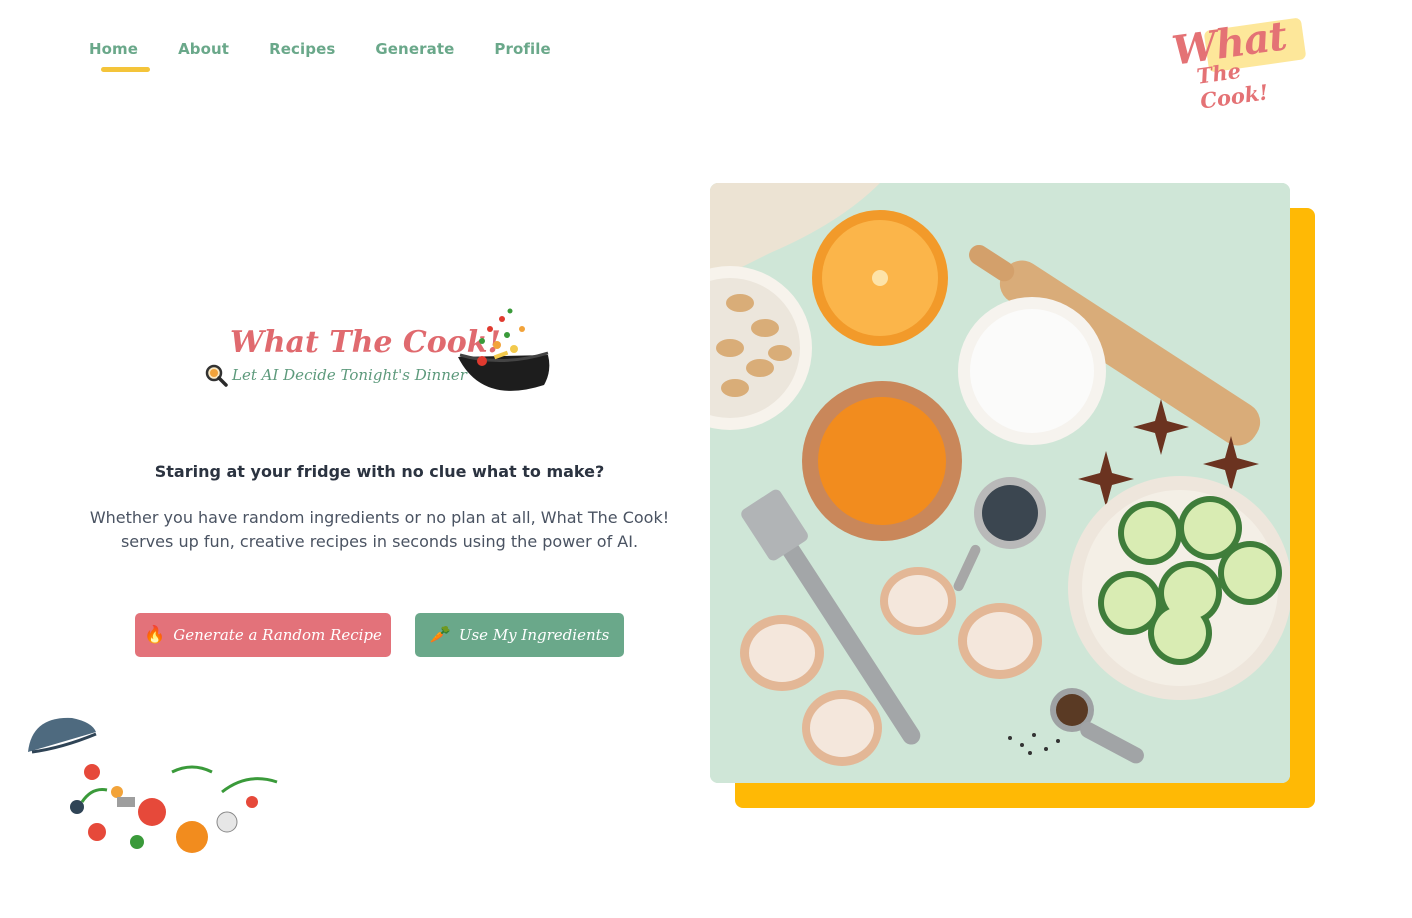  What do you see at coordinates (534, 635) in the screenshot?
I see `use-my-ingredients-label: Use My Ingredients` at bounding box center [534, 635].